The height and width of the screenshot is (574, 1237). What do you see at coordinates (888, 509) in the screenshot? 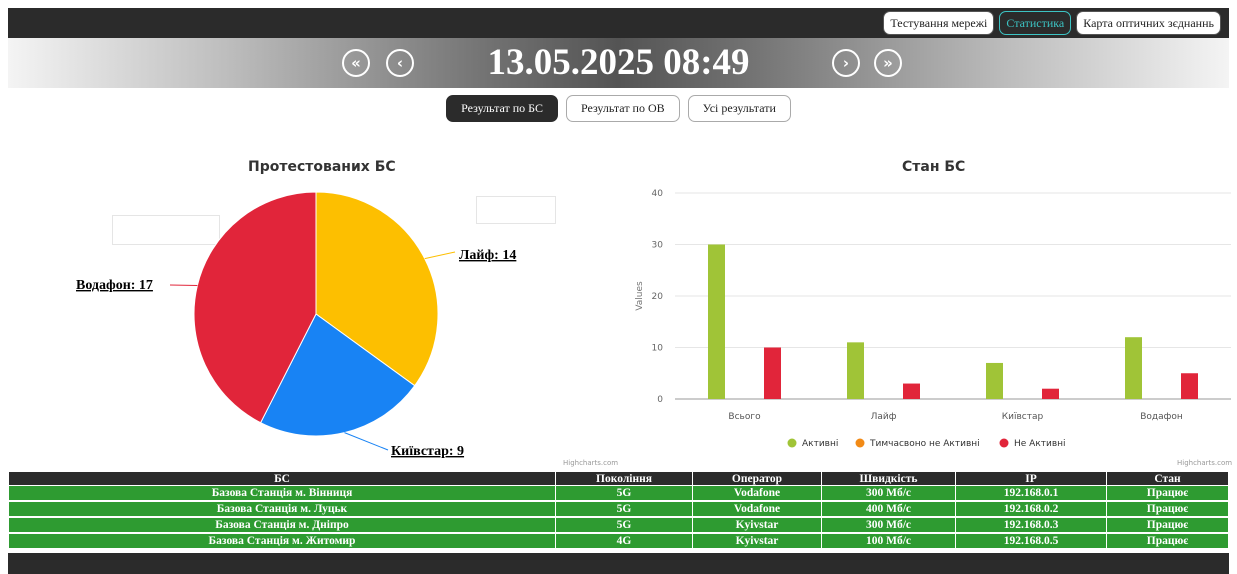
I see `cell-speed: 400 Мб/с` at bounding box center [888, 509].